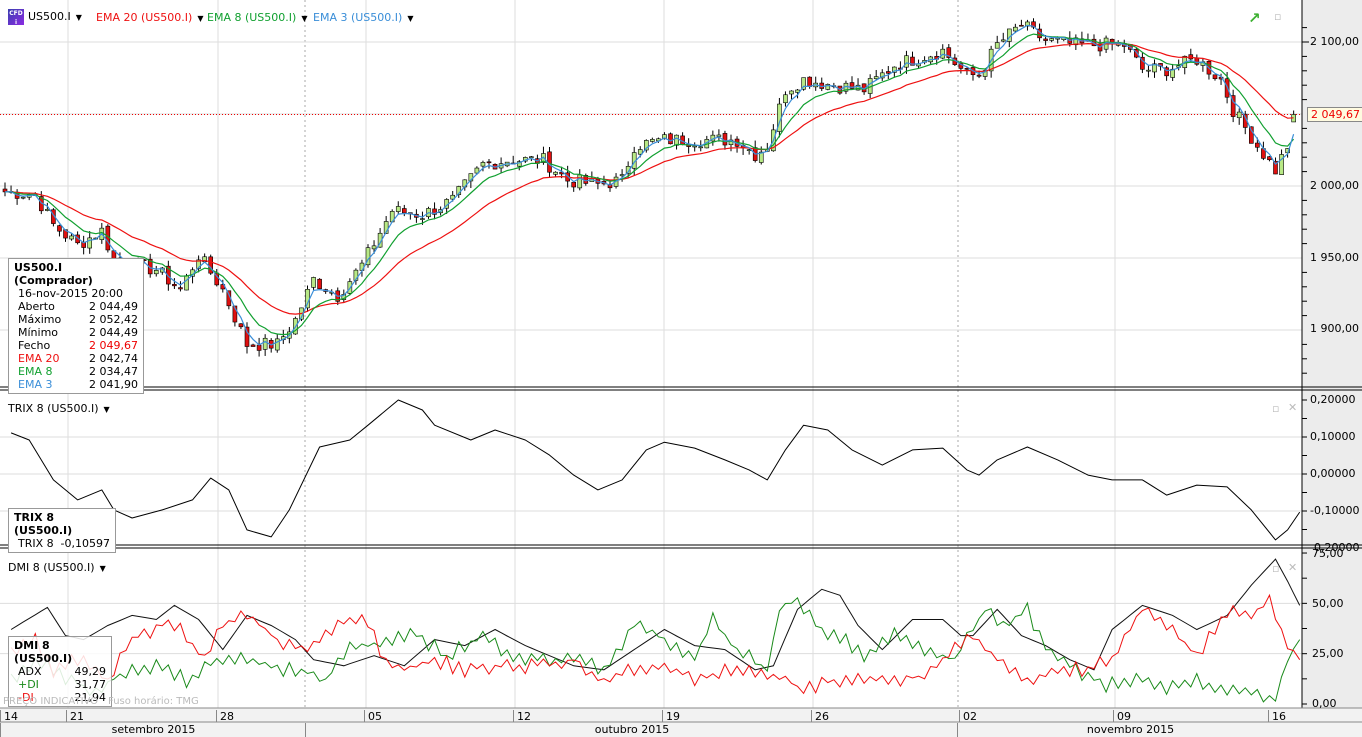  What do you see at coordinates (1334, 328) in the screenshot?
I see `price-tick: 1 900,00` at bounding box center [1334, 328].